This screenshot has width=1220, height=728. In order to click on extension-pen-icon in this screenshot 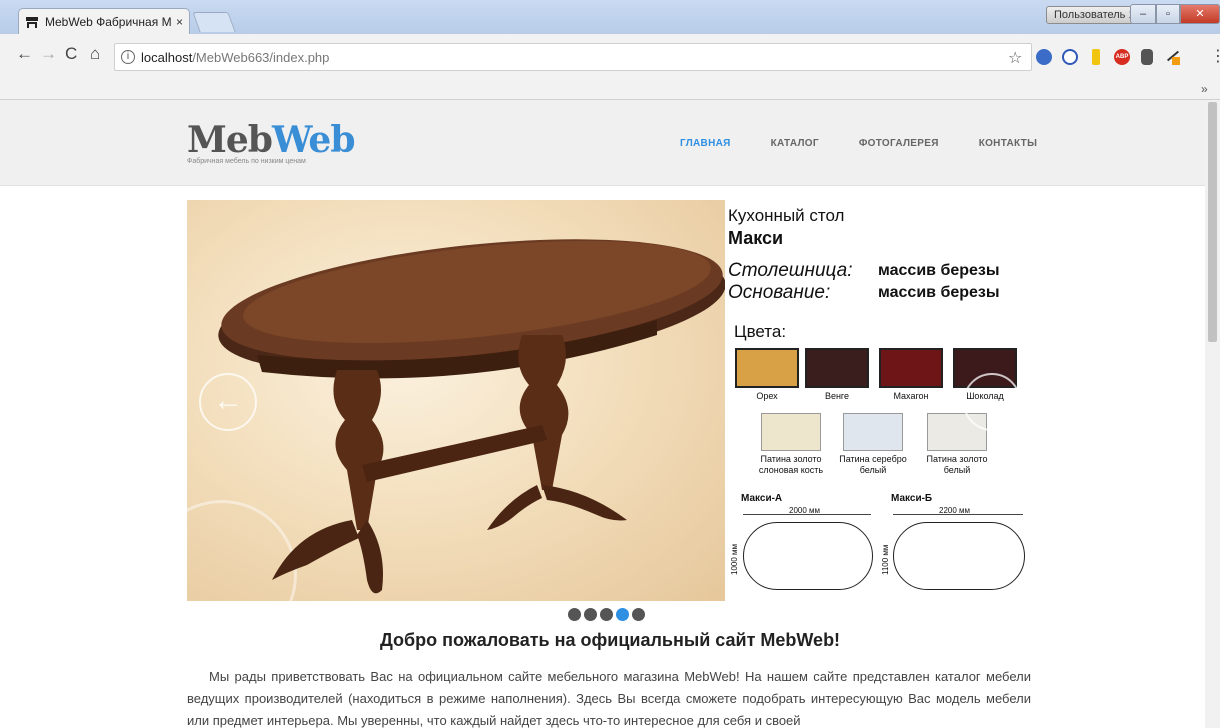, I will do `click(1173, 57)`.